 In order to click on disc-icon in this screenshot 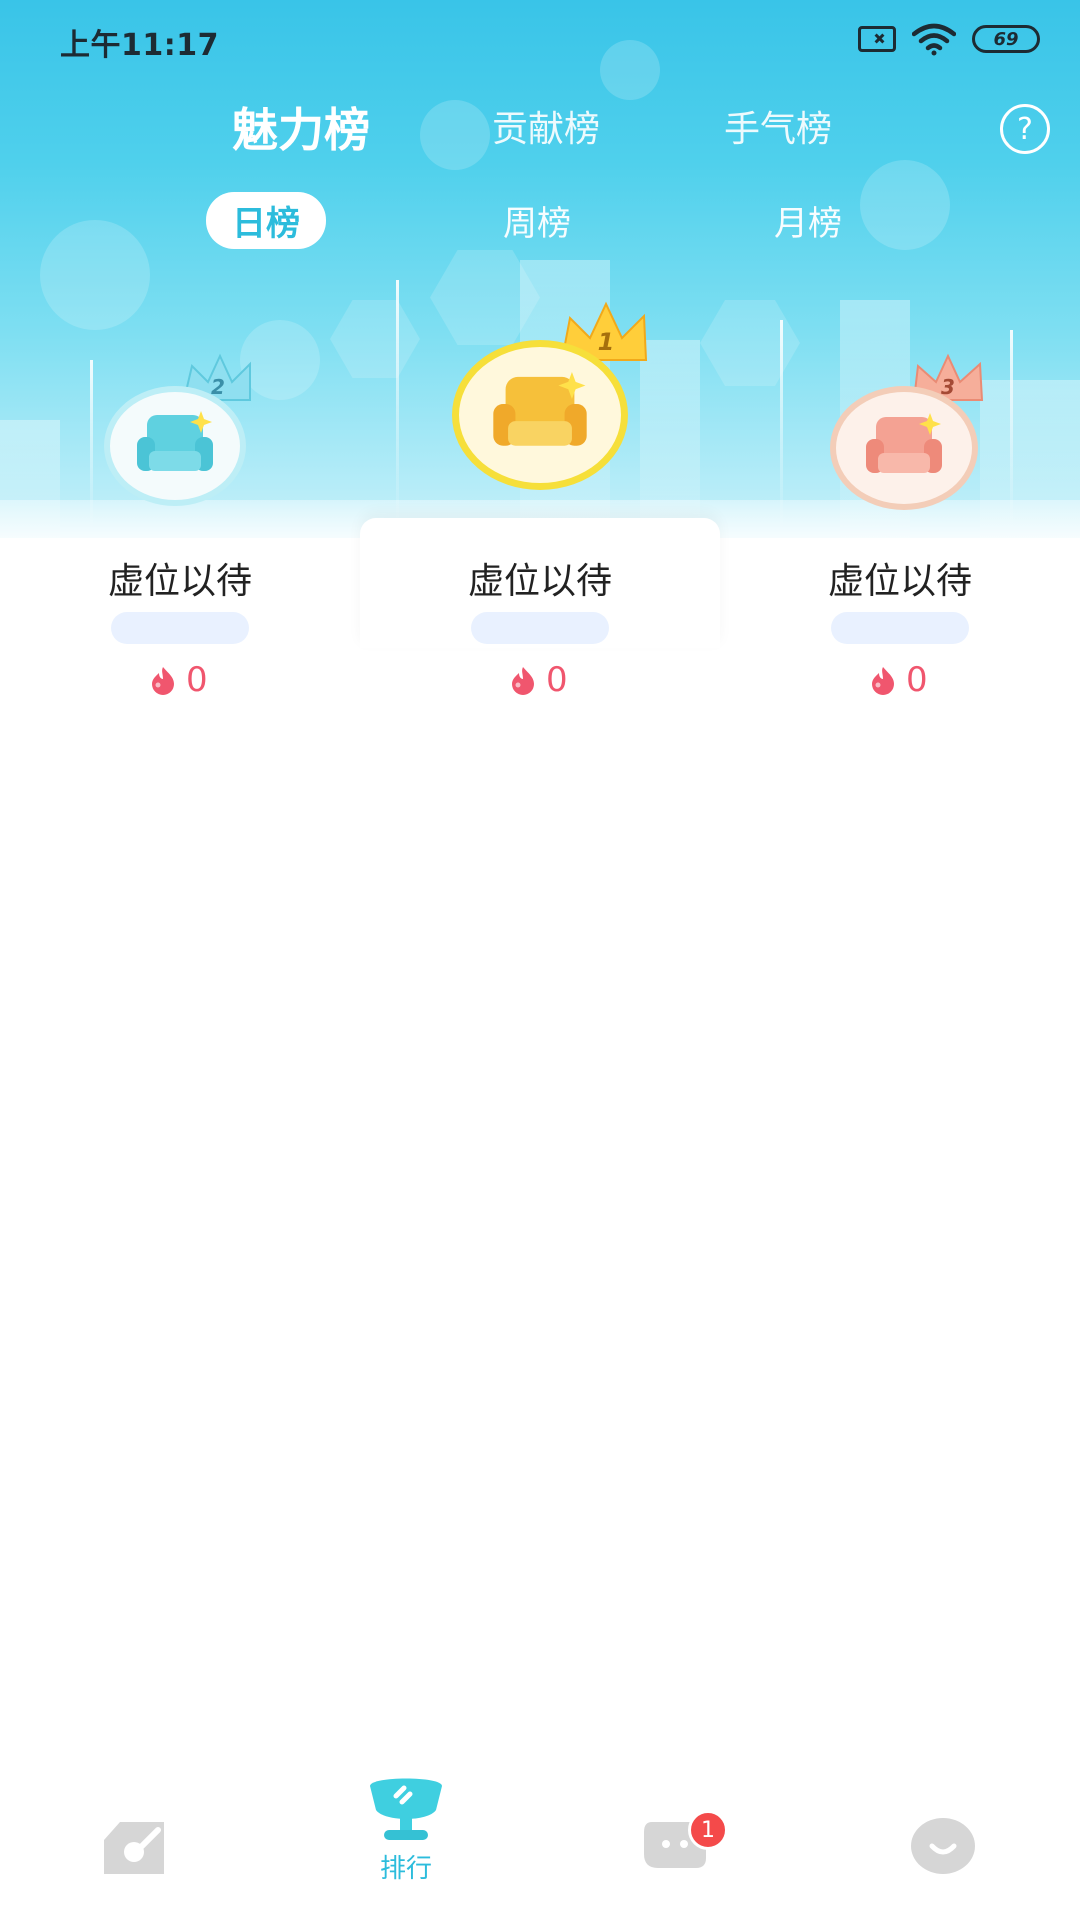, I will do `click(134, 1848)`.